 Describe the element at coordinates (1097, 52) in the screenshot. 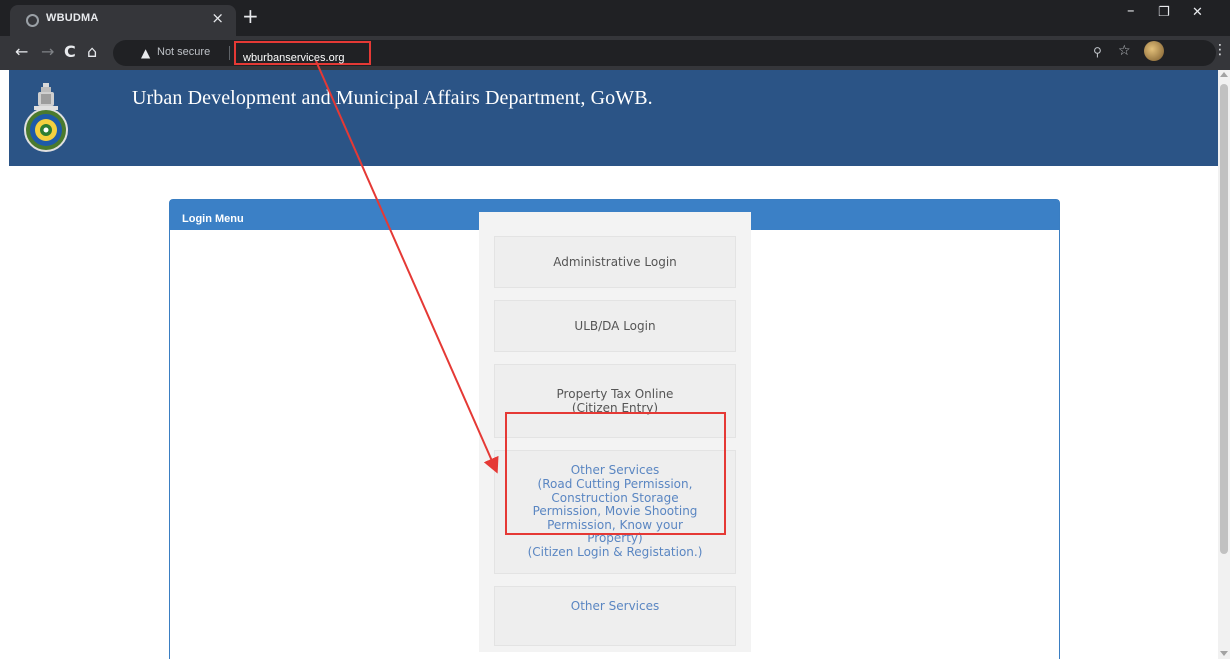

I see `zoom-icon: ⚲` at that location.